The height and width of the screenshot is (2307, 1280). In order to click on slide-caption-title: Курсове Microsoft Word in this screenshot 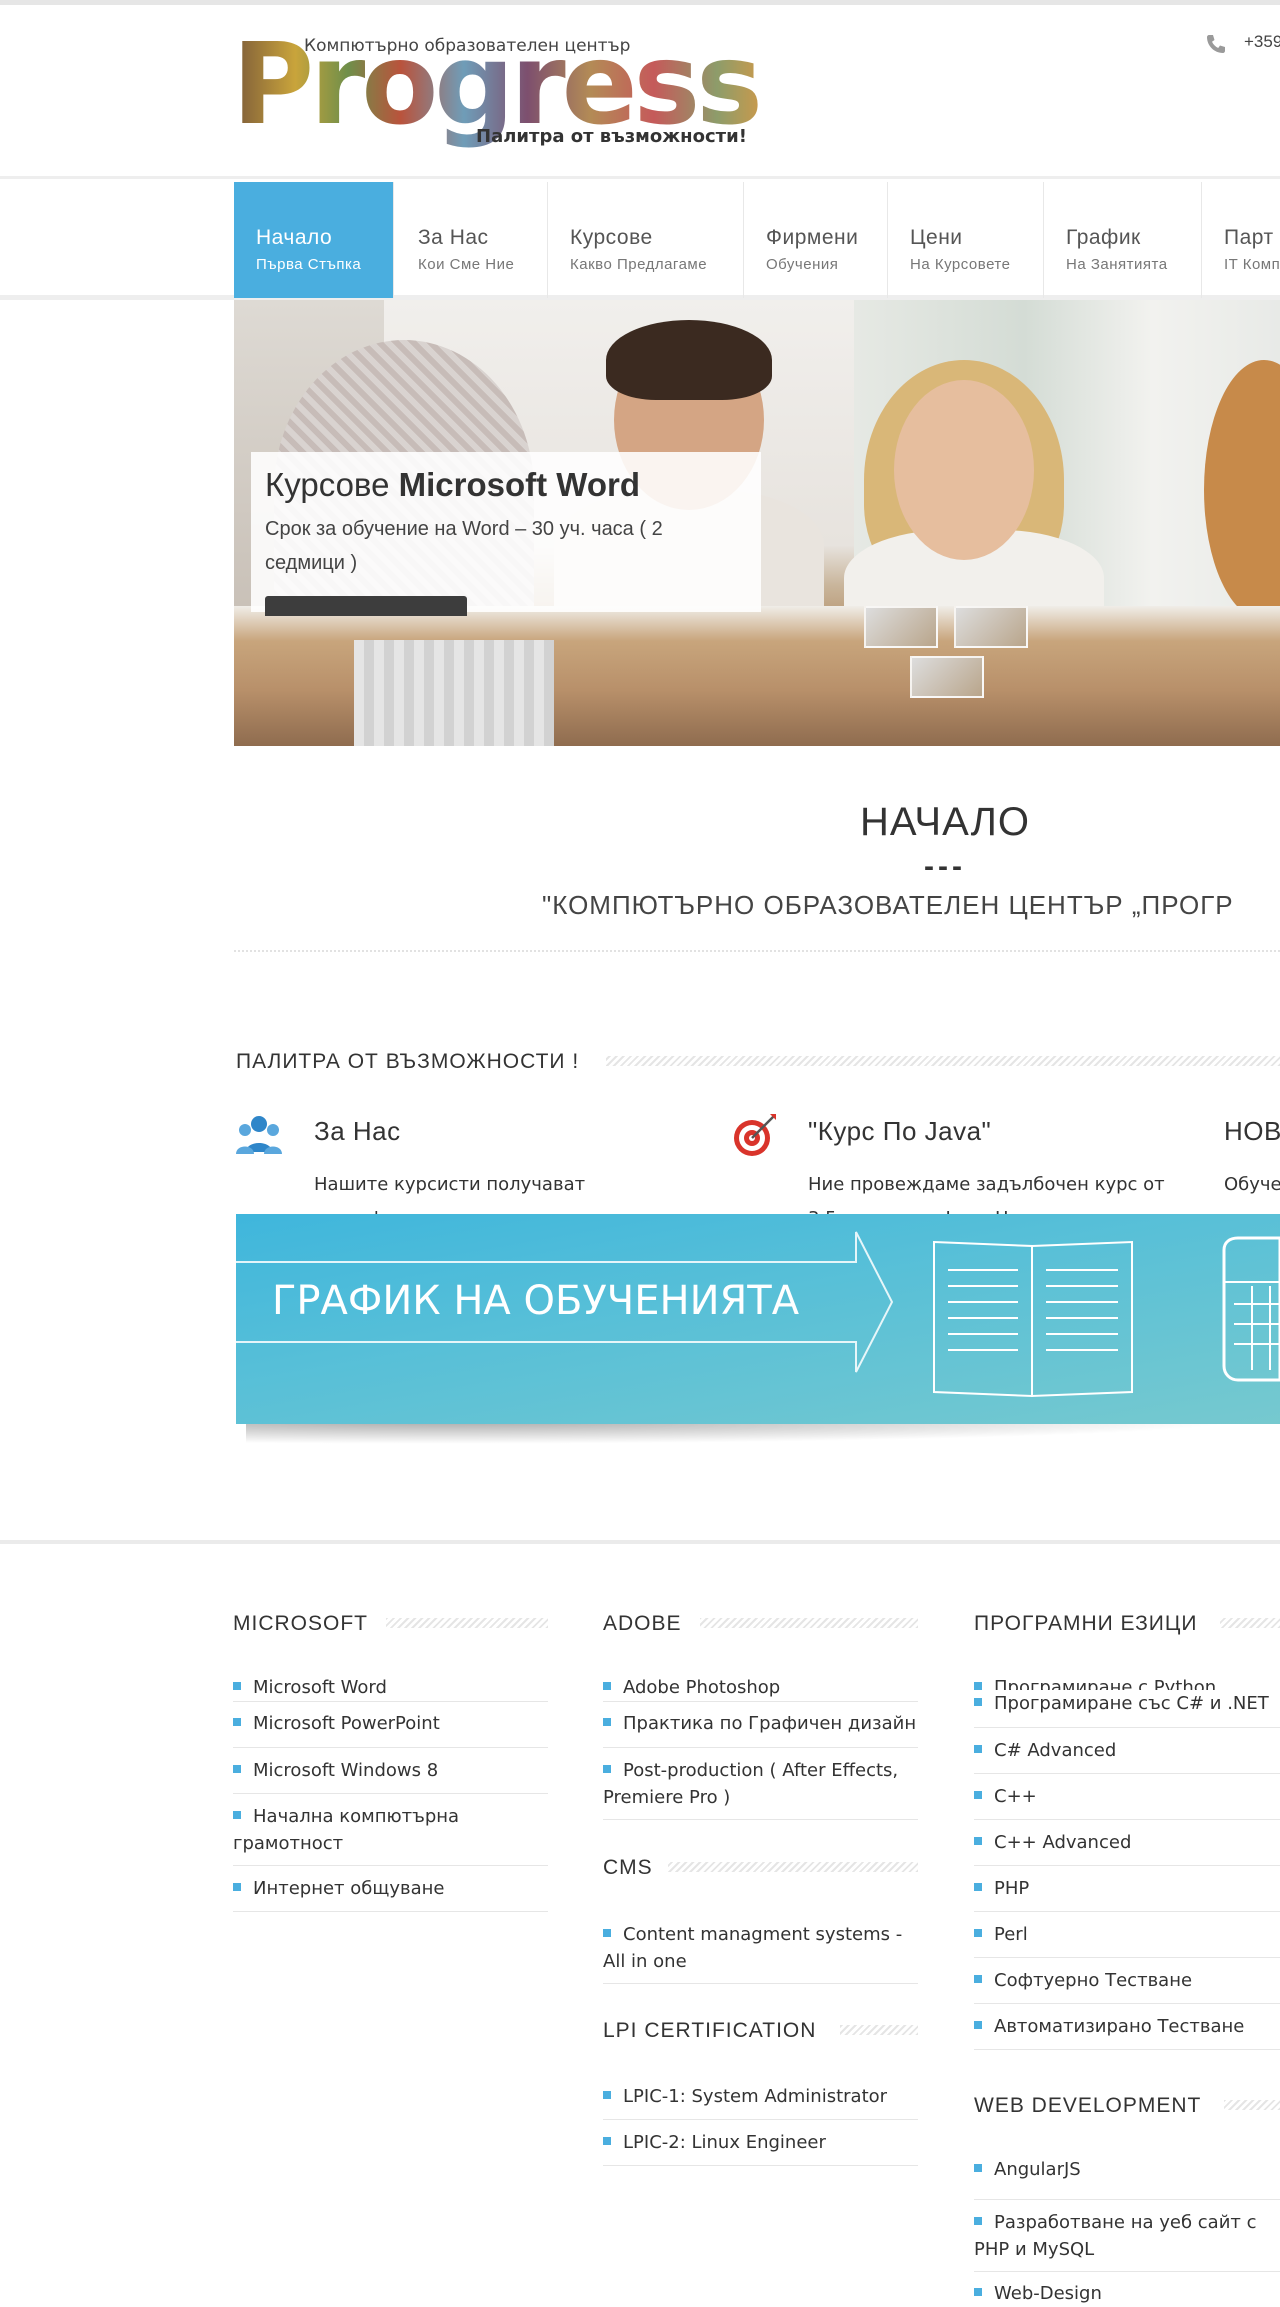, I will do `click(506, 485)`.